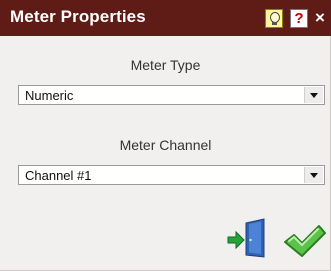  Describe the element at coordinates (165, 18) in the screenshot. I see `title-bar: Meter Properties ? ×` at that location.